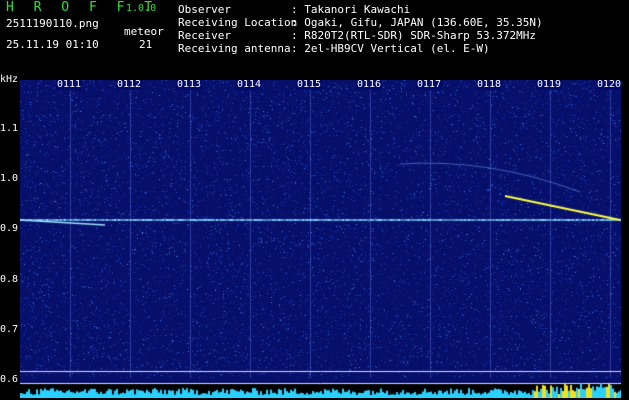 Image resolution: width=629 pixels, height=400 pixels. I want to click on y-tick-label: 1.1, so click(9, 128).